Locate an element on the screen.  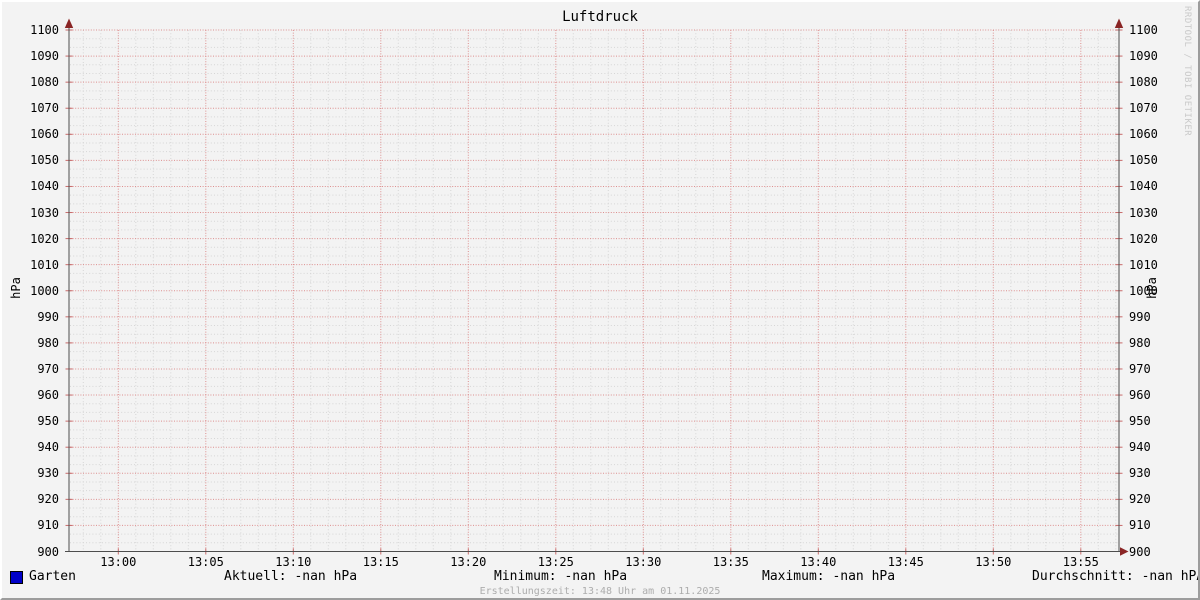
y-axis-tick-label-right: 1100 is located at coordinates (1143, 30).